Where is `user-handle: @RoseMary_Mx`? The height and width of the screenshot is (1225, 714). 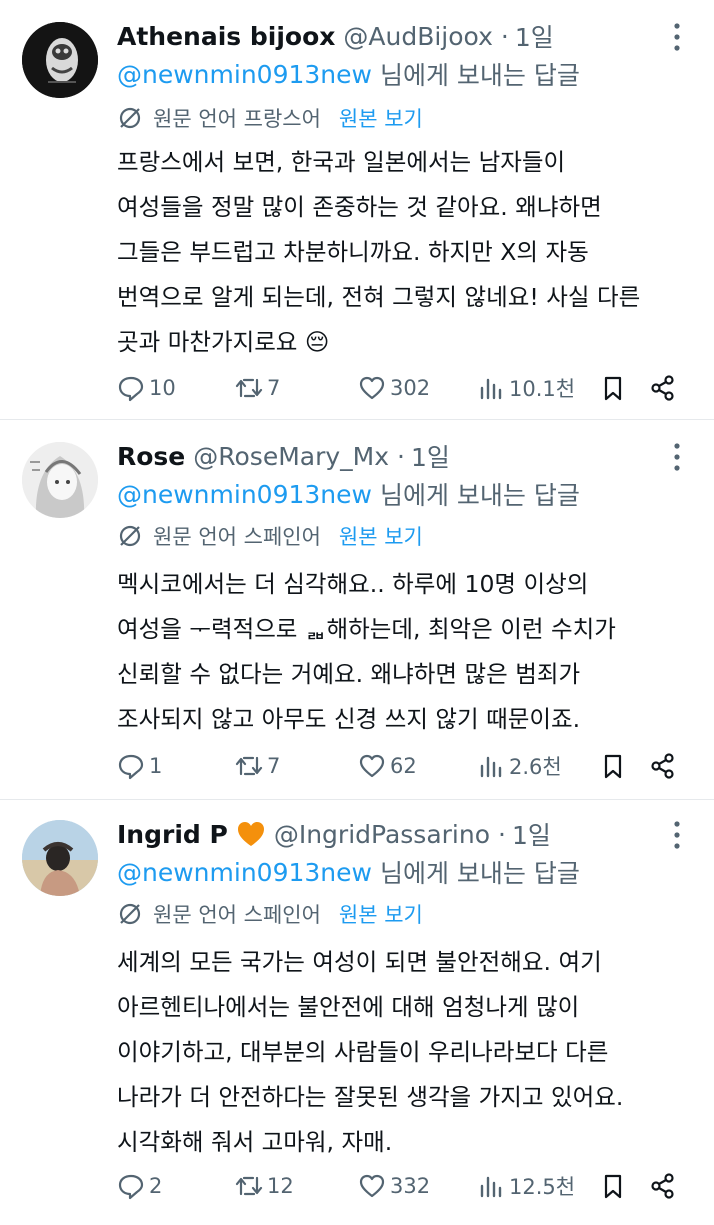
user-handle: @RoseMary_Mx is located at coordinates (291, 456).